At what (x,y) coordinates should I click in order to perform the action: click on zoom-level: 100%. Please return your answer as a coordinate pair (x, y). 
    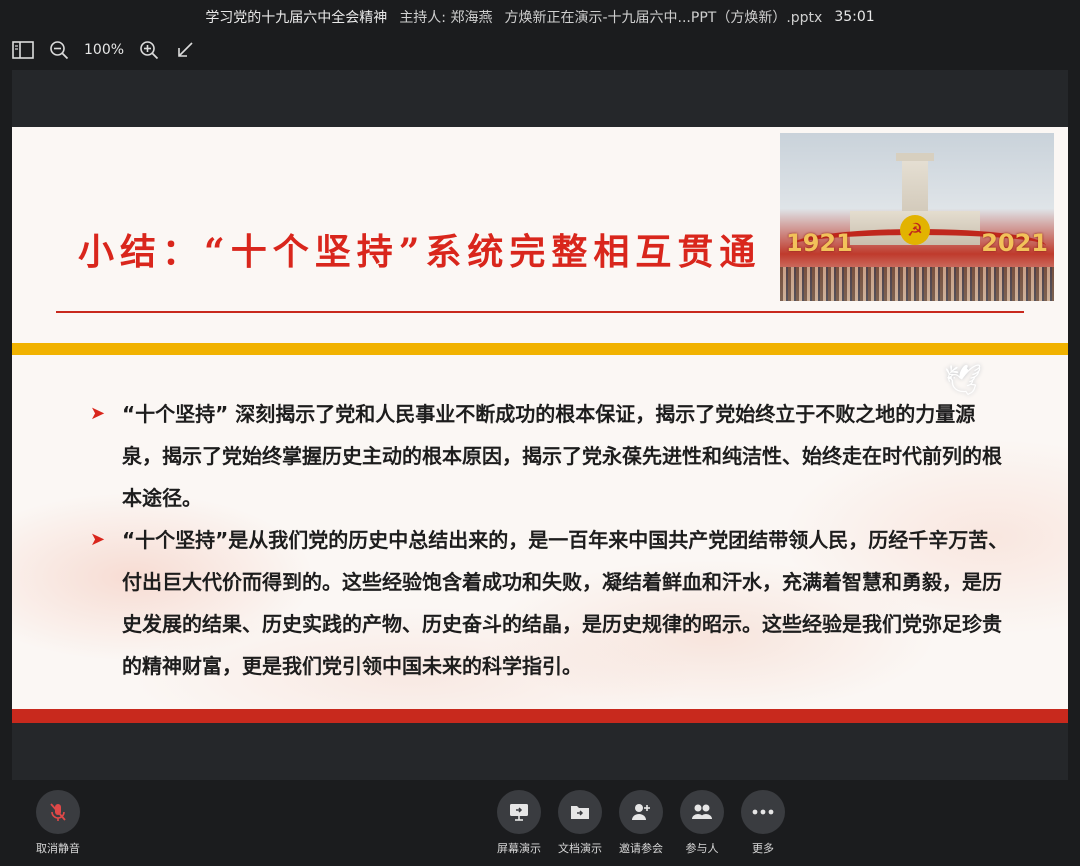
    Looking at the image, I should click on (104, 50).